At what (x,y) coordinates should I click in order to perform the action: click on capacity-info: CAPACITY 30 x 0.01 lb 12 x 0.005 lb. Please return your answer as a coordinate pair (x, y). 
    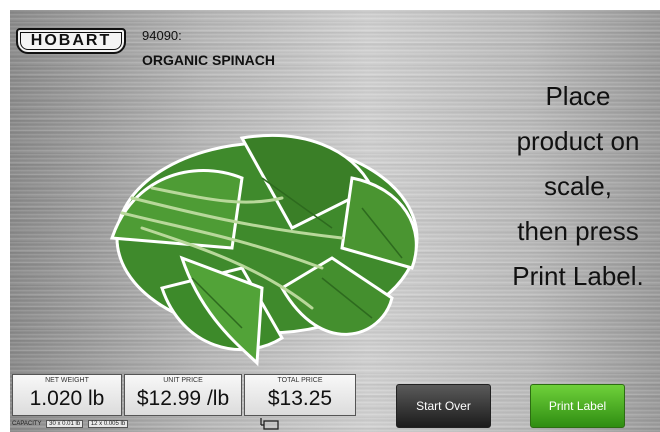
    Looking at the image, I should click on (70, 424).